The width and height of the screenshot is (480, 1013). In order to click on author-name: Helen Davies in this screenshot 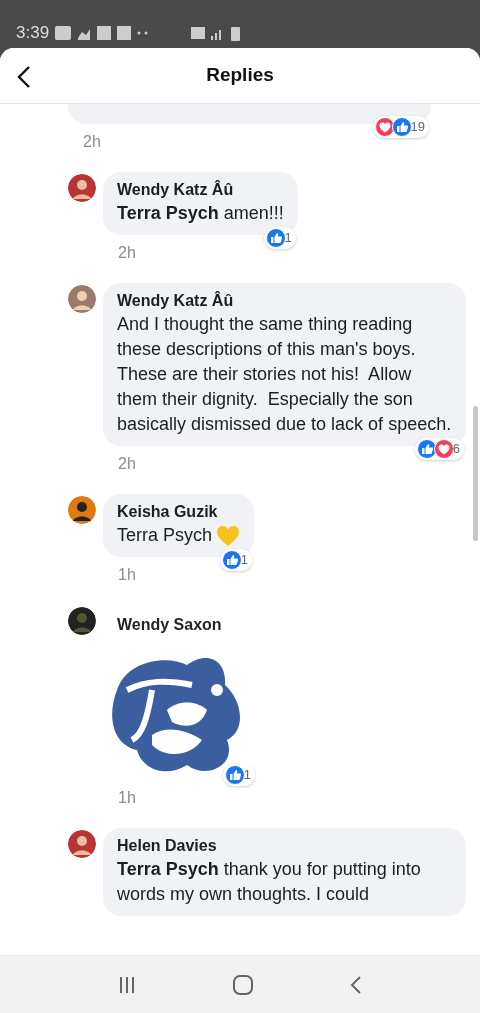, I will do `click(284, 846)`.